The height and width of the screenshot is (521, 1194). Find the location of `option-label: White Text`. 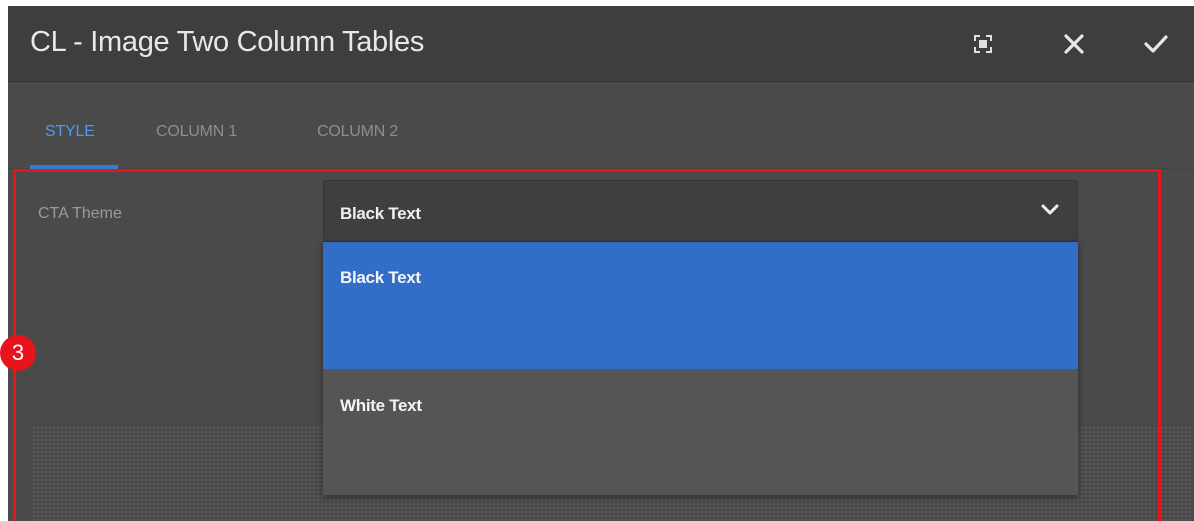

option-label: White Text is located at coordinates (381, 405).